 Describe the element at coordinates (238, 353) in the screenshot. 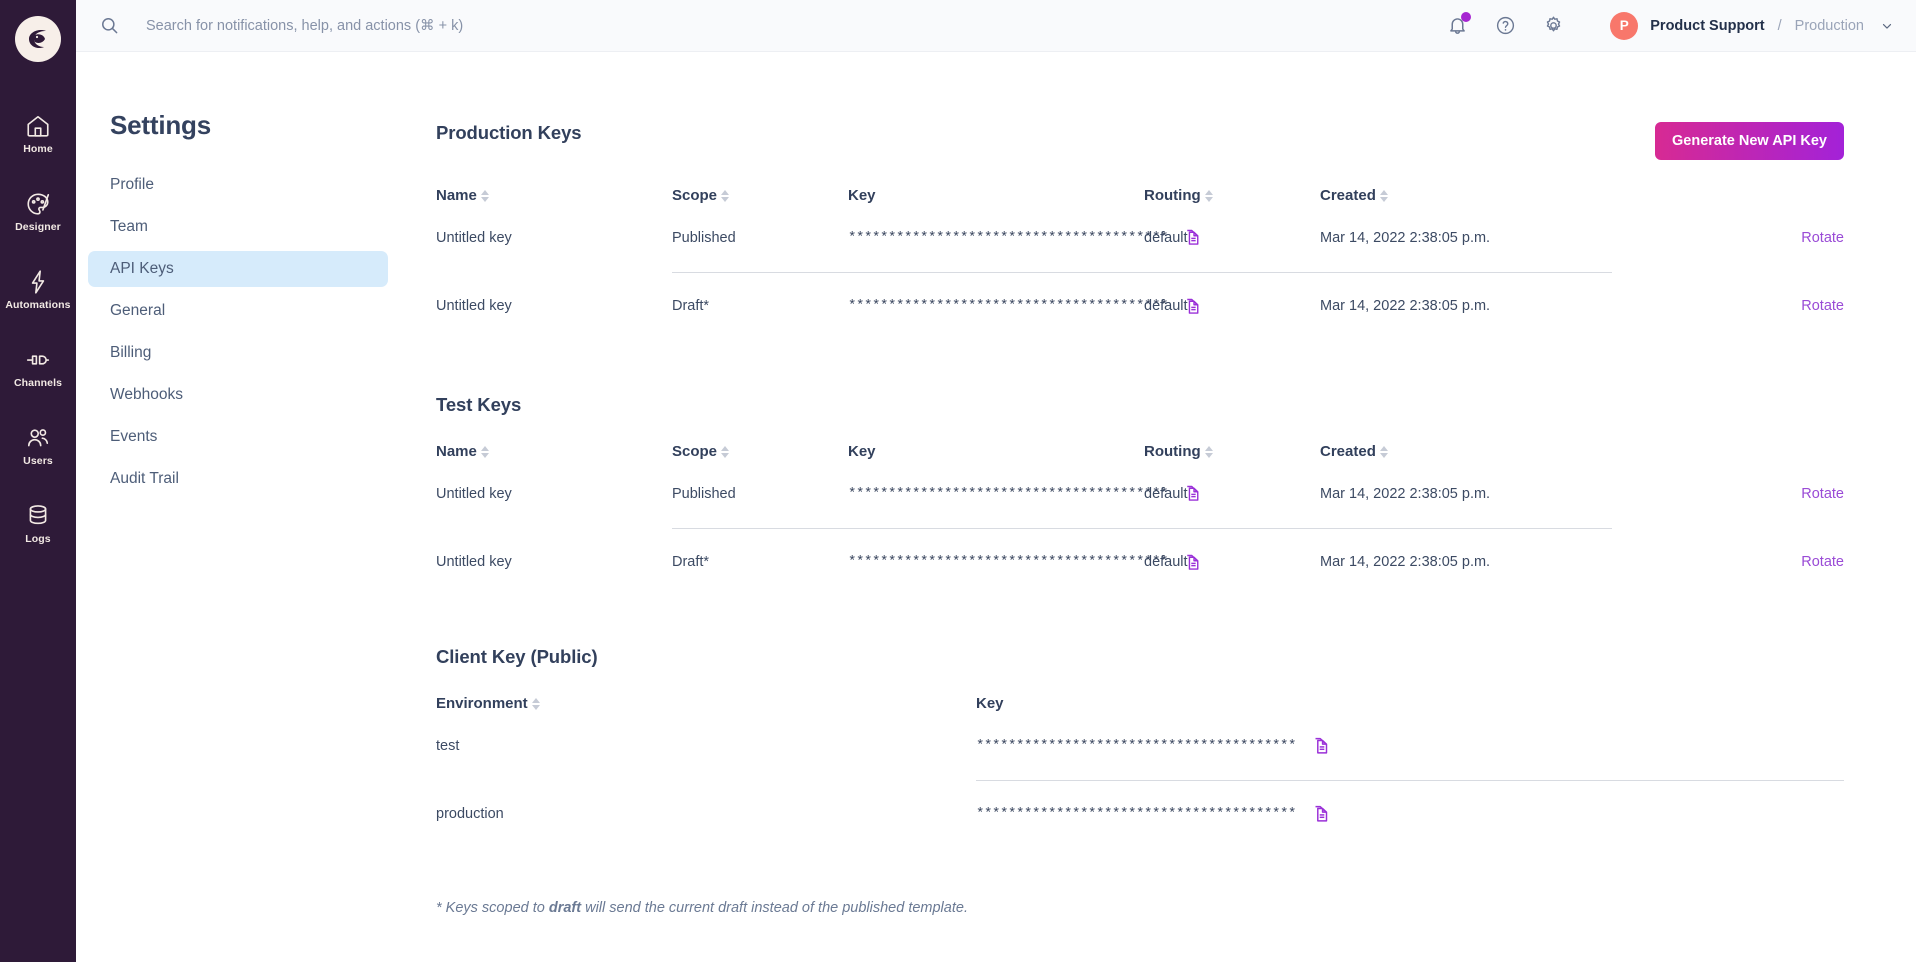

I see `settings-nav-item-billing: Billing` at that location.